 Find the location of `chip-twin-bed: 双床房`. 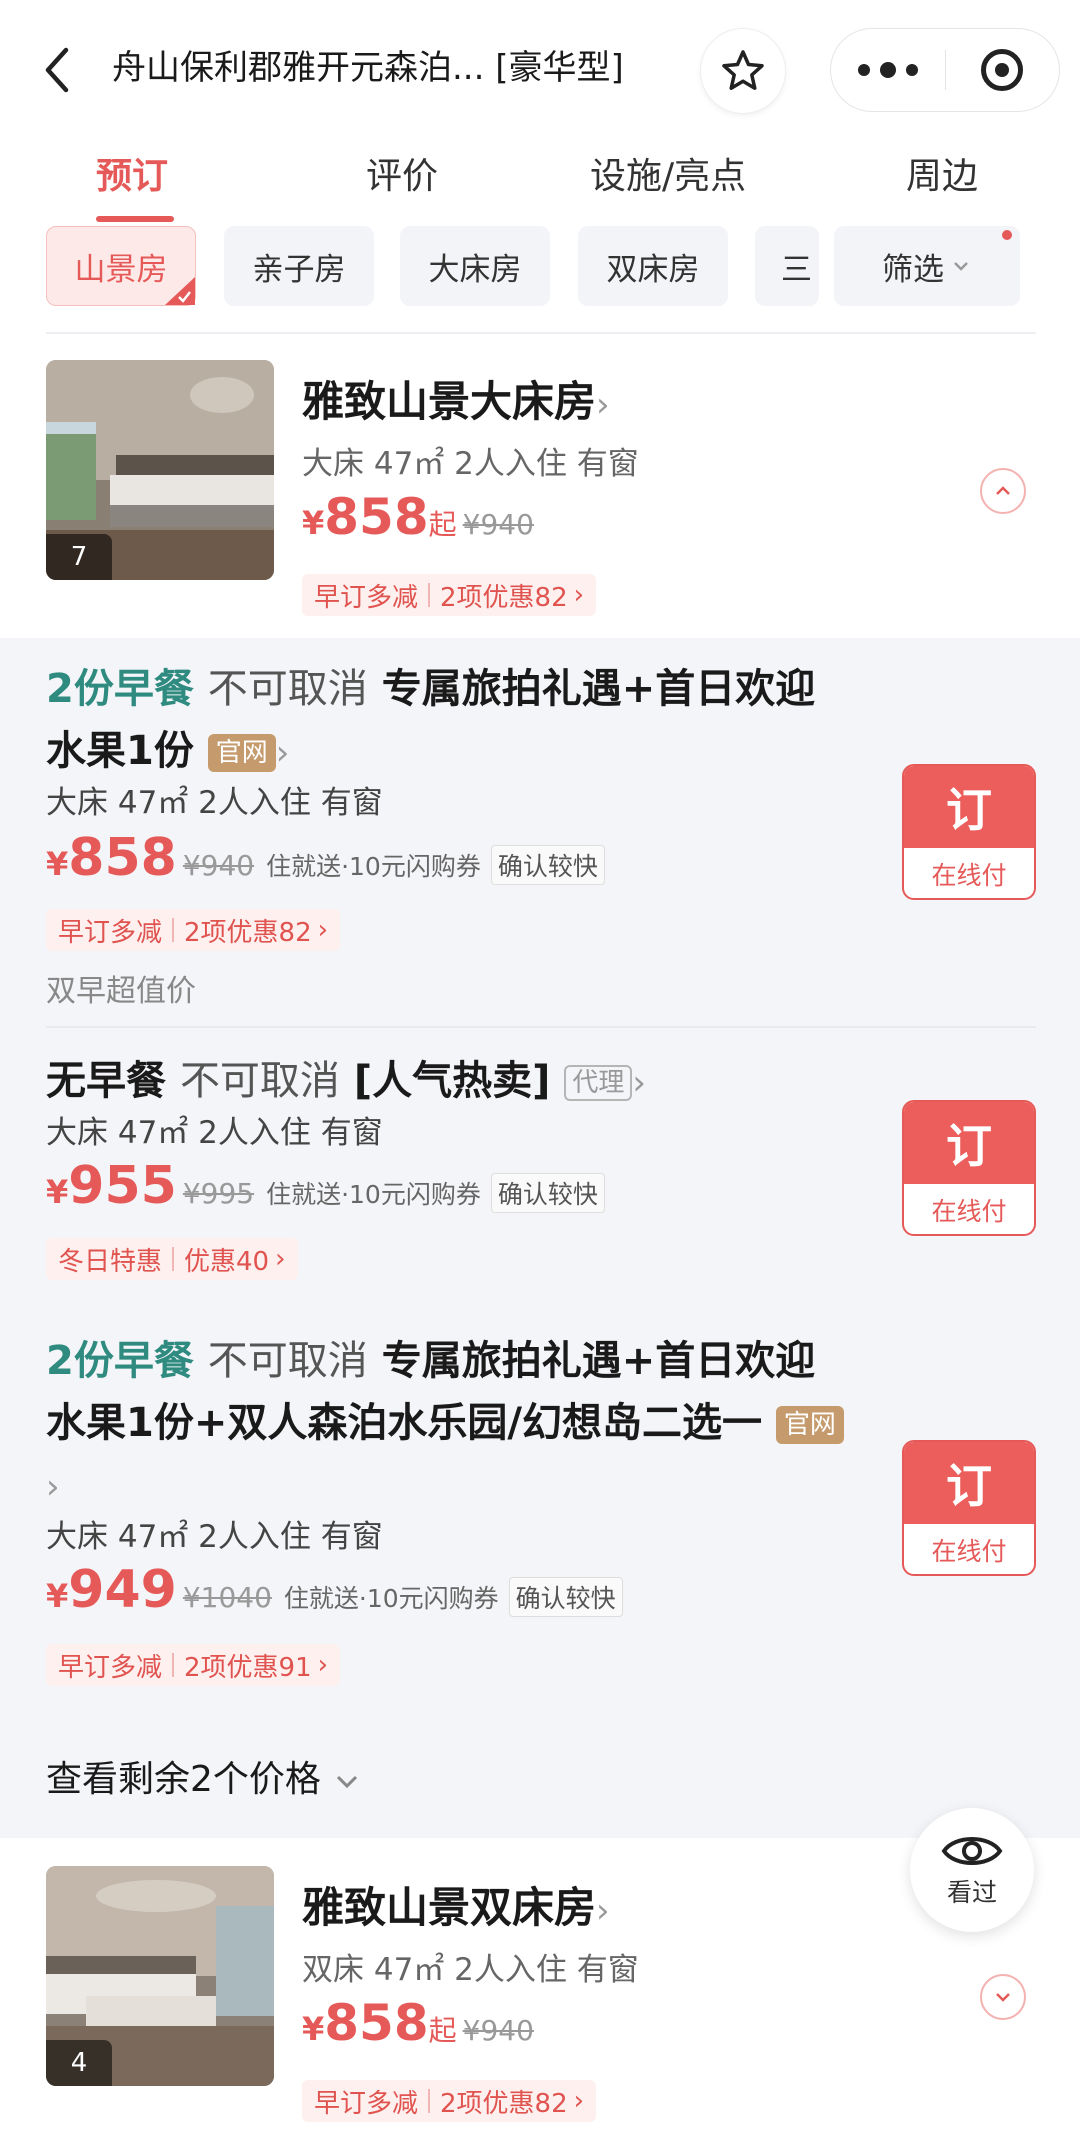

chip-twin-bed: 双床房 is located at coordinates (653, 266).